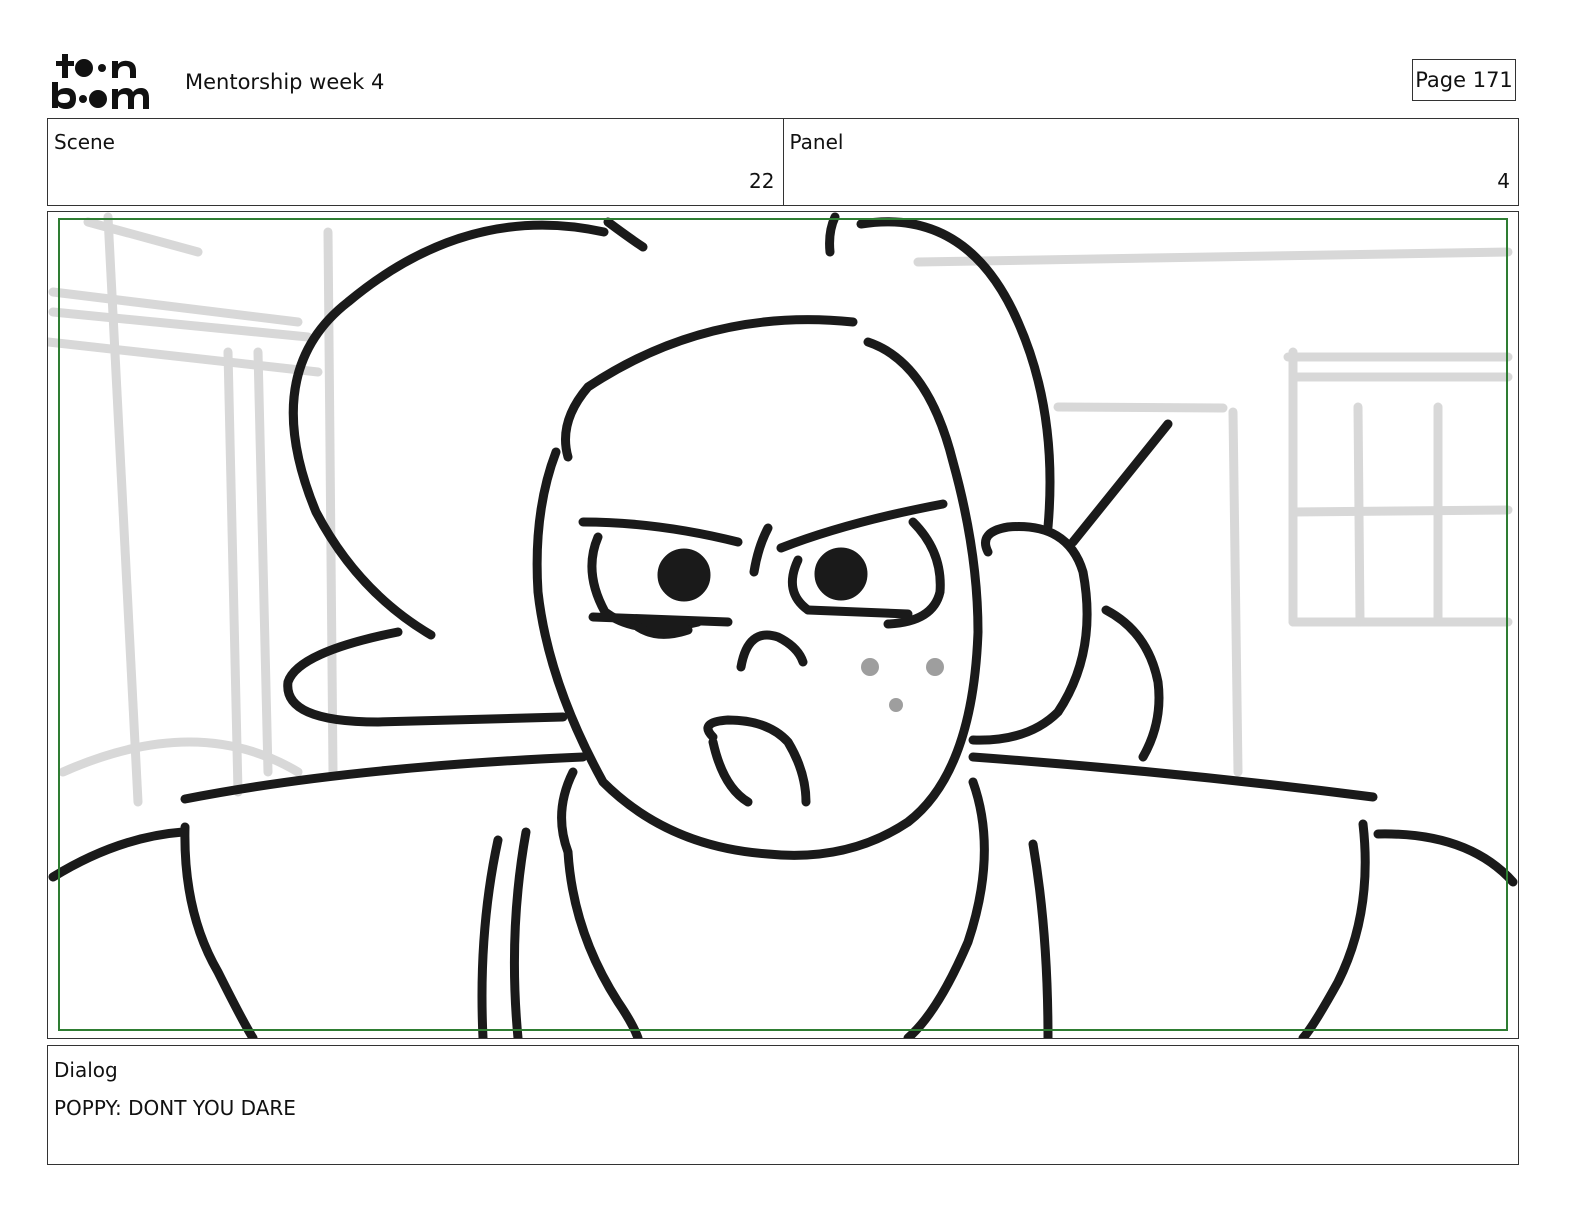 Image resolution: width=1584 pixels, height=1224 pixels. Describe the element at coordinates (1464, 80) in the screenshot. I see `page-number: Page 171` at that location.